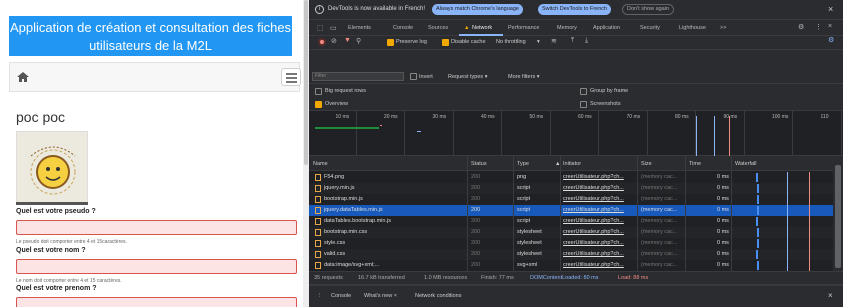  I want to click on col-time: Time, so click(695, 164).